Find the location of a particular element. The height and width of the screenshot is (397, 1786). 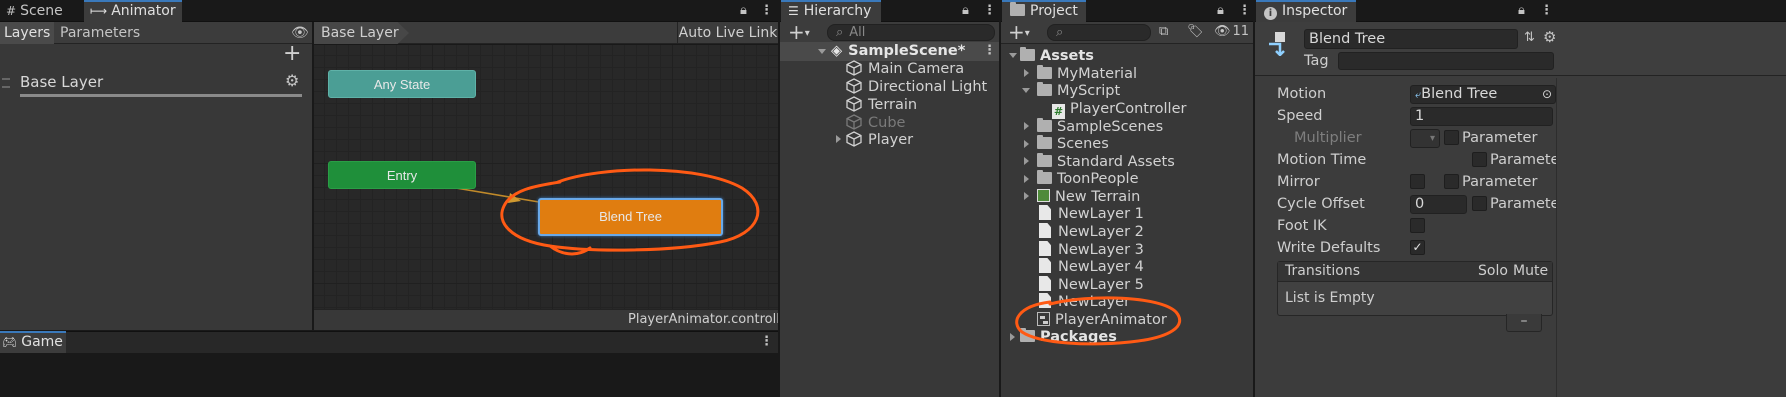

tab-game: 🎮︎ Game is located at coordinates (33, 342).